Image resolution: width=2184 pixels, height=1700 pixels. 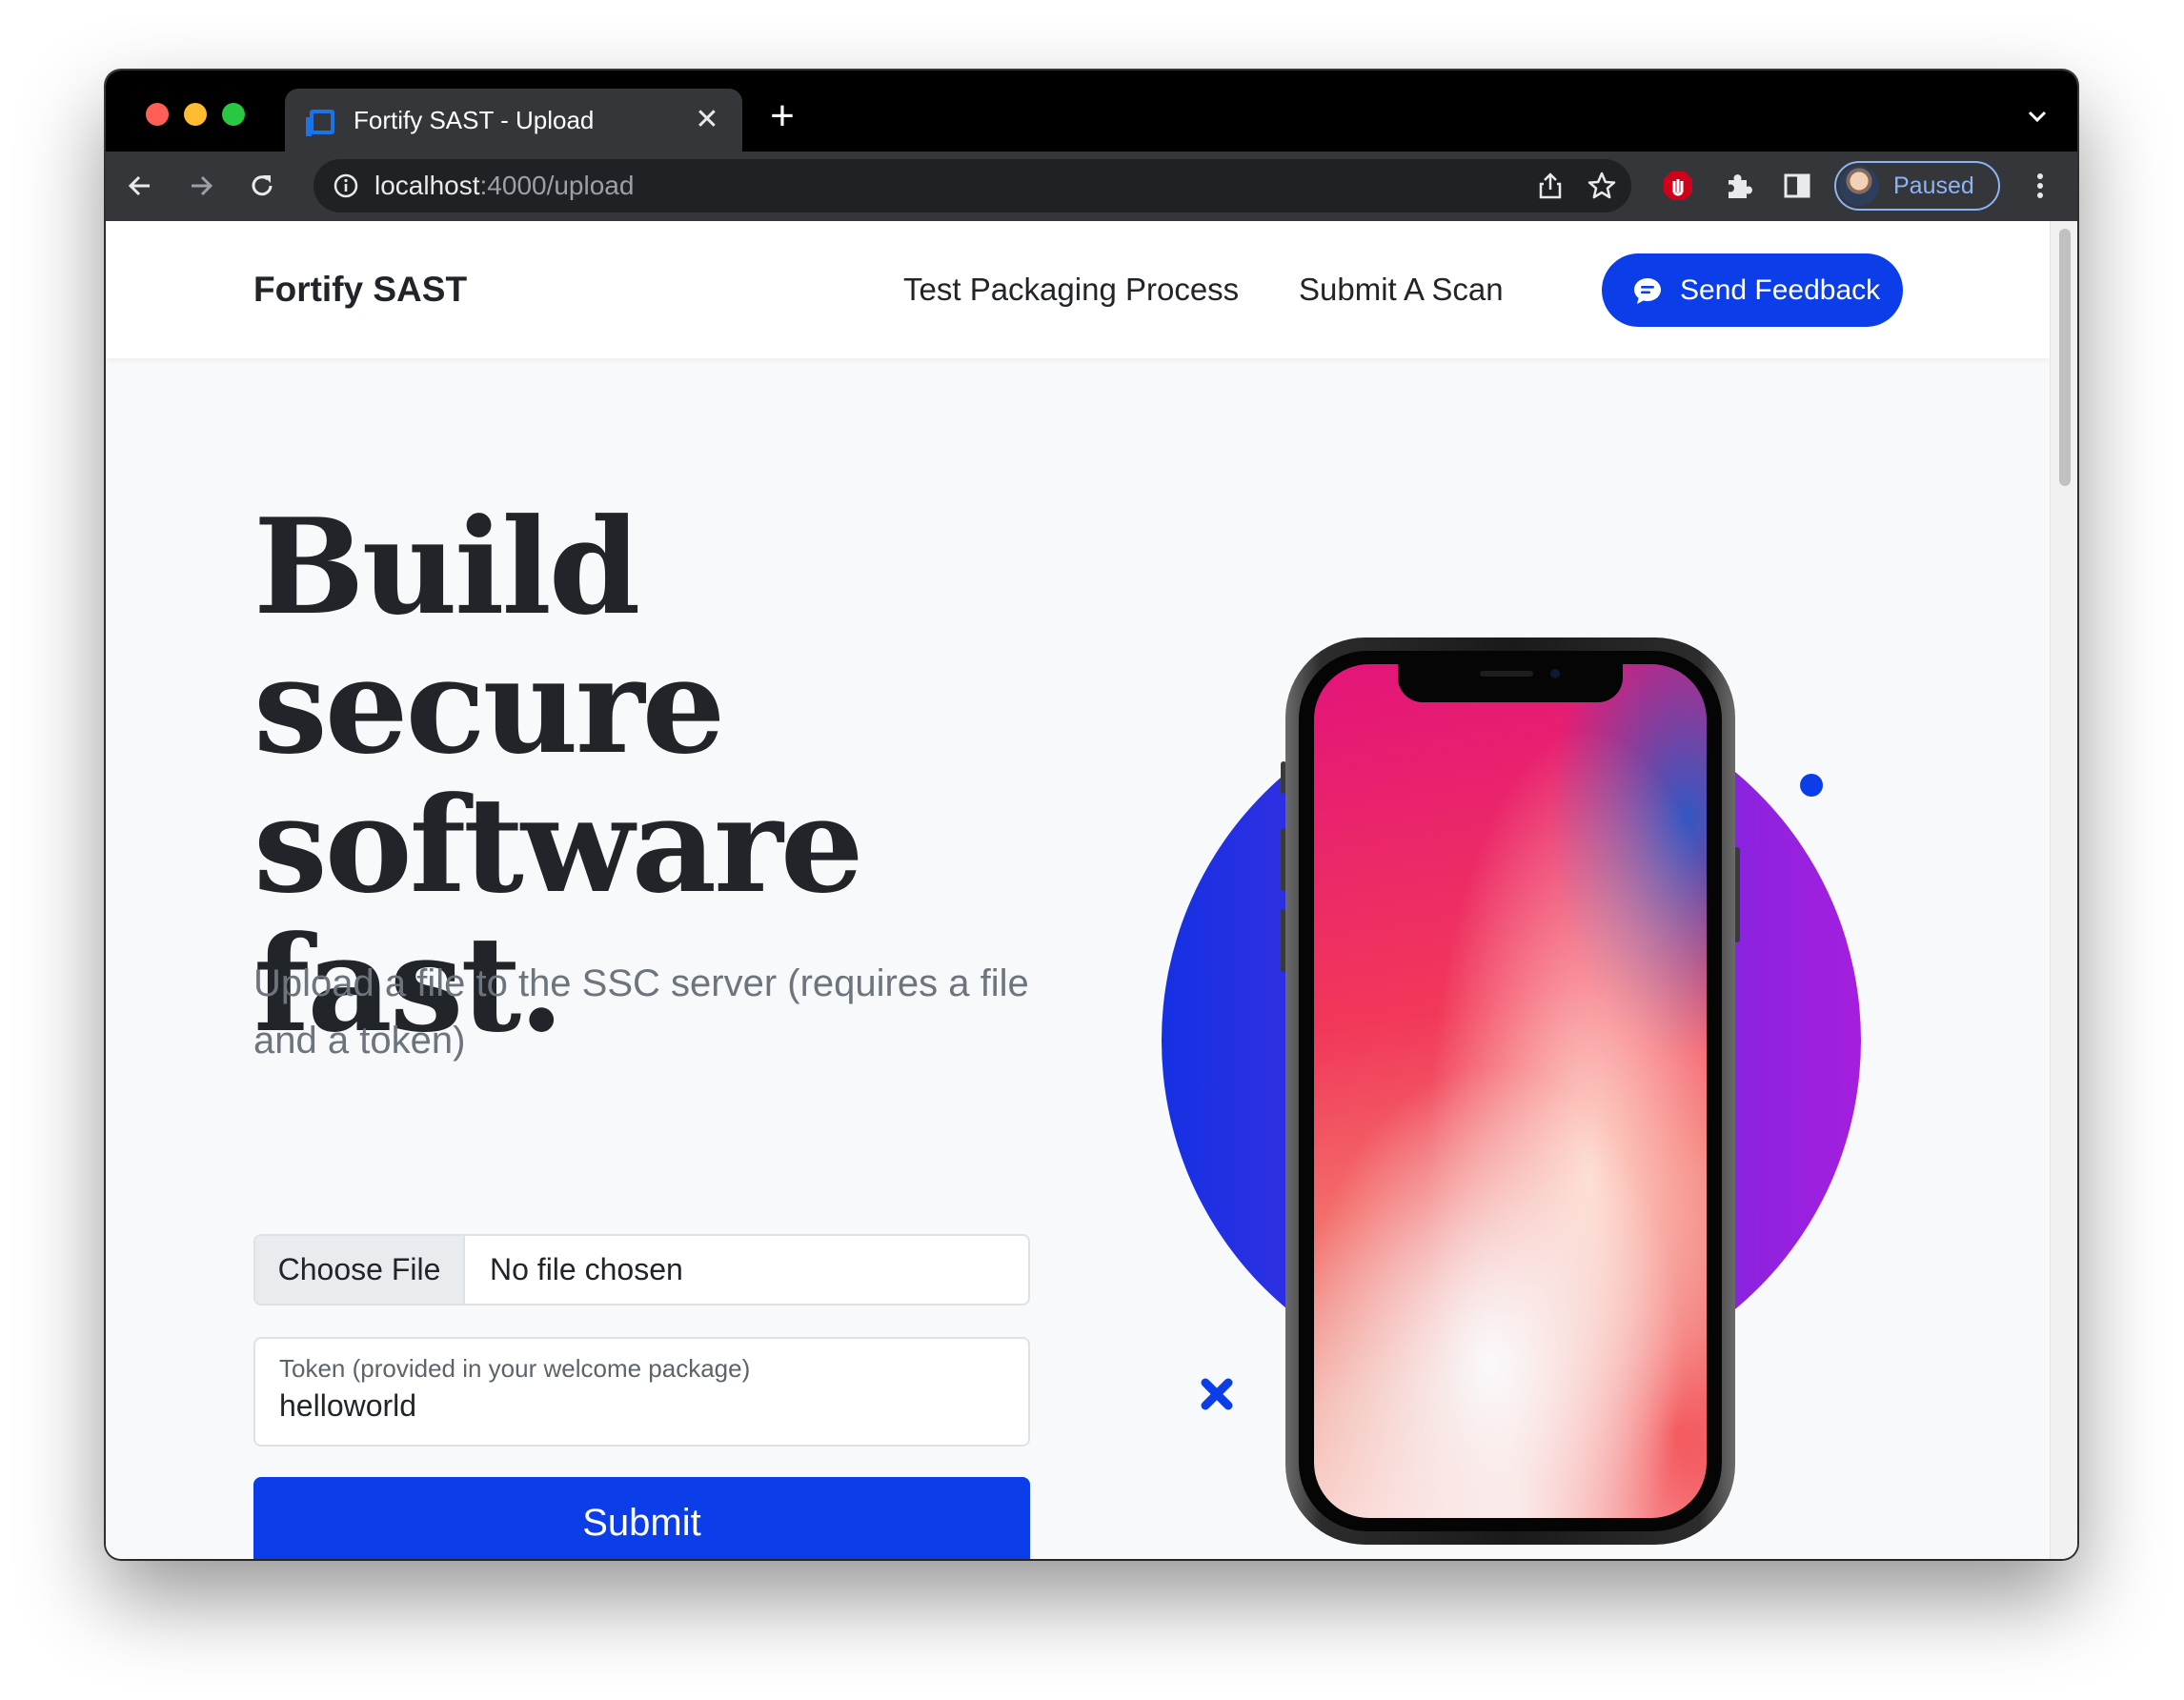 I want to click on star-icon, so click(x=1602, y=186).